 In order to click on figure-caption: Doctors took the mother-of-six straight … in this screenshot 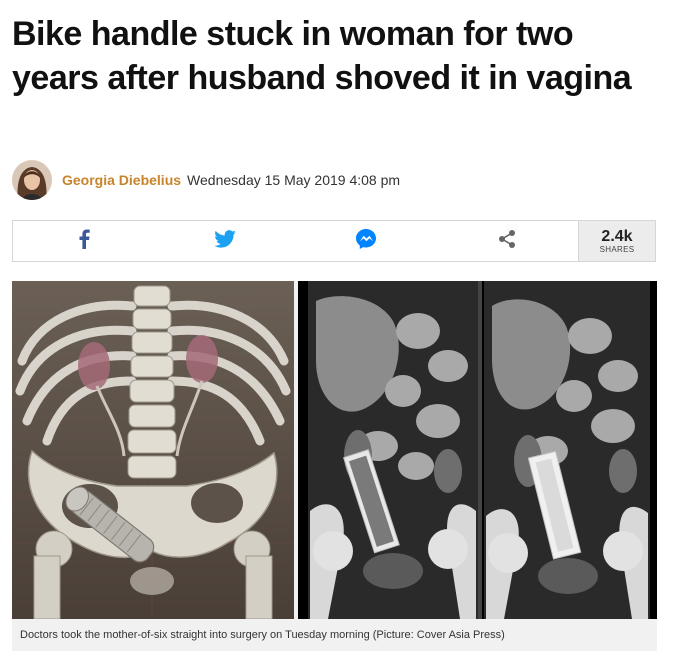, I will do `click(262, 635)`.